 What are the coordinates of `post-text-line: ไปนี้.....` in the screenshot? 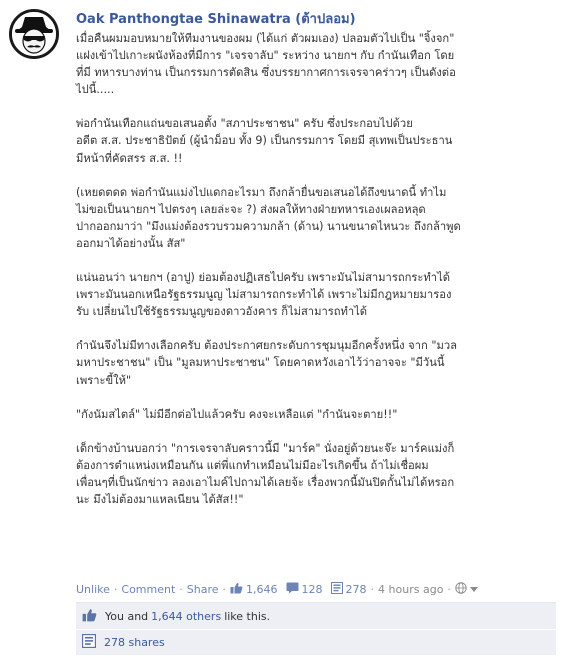 It's located at (95, 90).